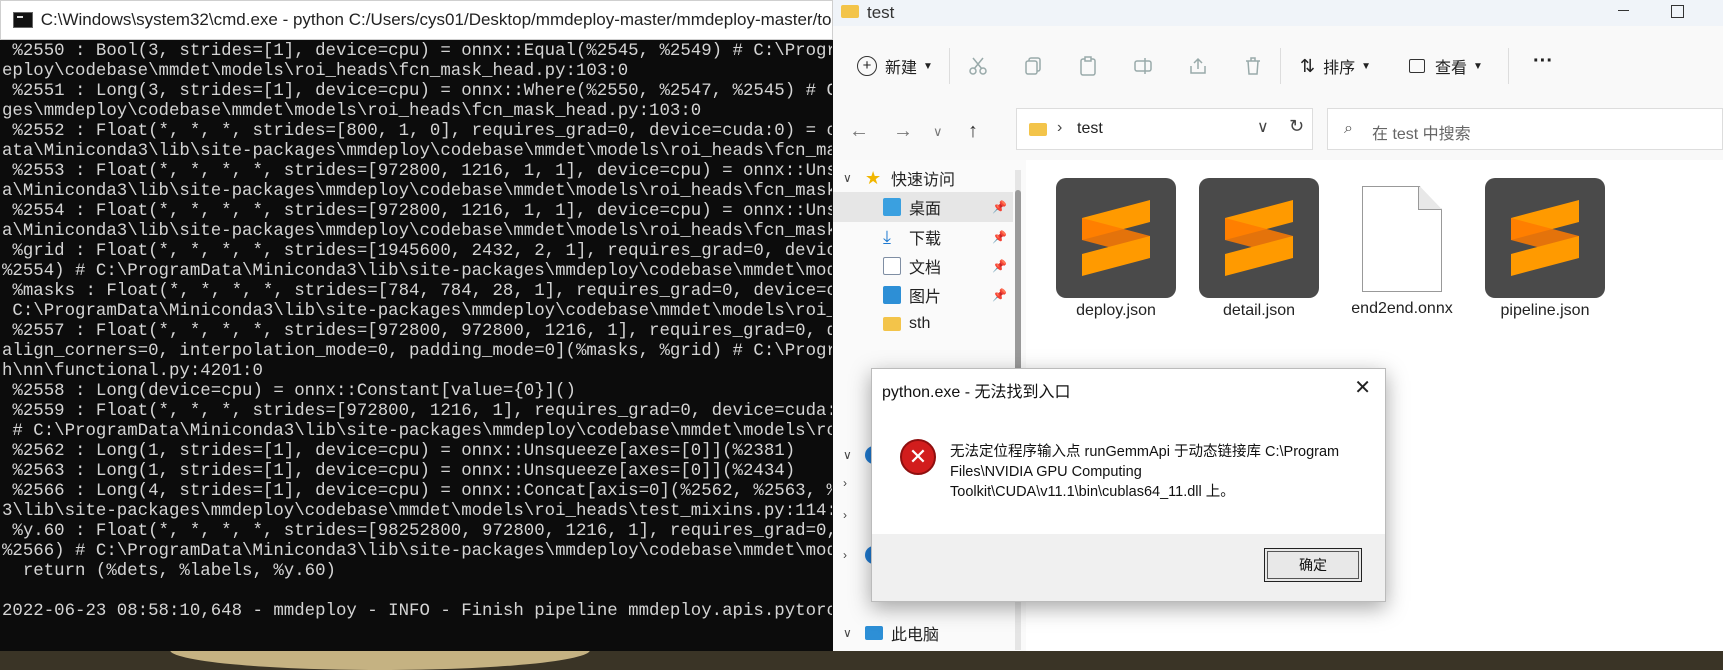 This screenshot has height=670, width=1723. I want to click on file-name: pipeline.json, so click(1545, 310).